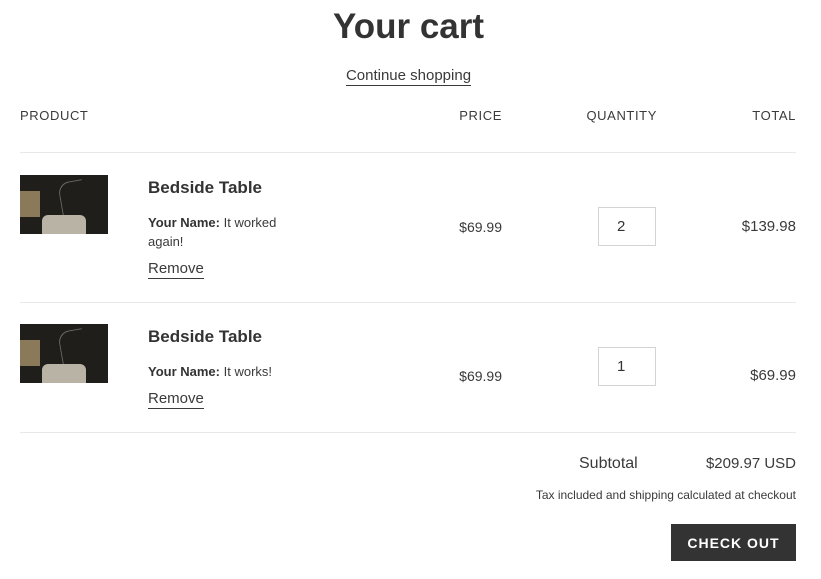  Describe the element at coordinates (750, 463) in the screenshot. I see `subtotal-value: $209.97 USD` at that location.